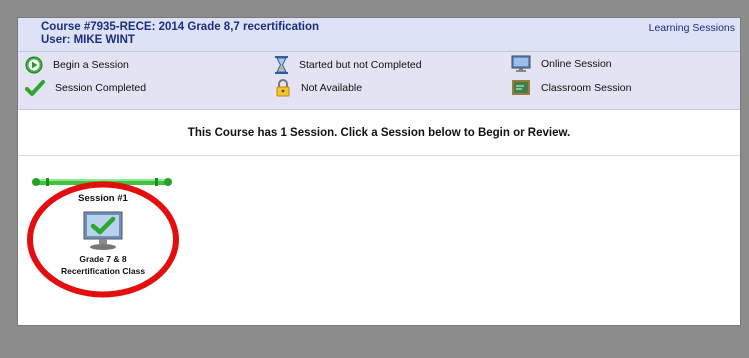 This screenshot has height=358, width=749. I want to click on learning-sessions-link: Learning Sessions, so click(692, 28).